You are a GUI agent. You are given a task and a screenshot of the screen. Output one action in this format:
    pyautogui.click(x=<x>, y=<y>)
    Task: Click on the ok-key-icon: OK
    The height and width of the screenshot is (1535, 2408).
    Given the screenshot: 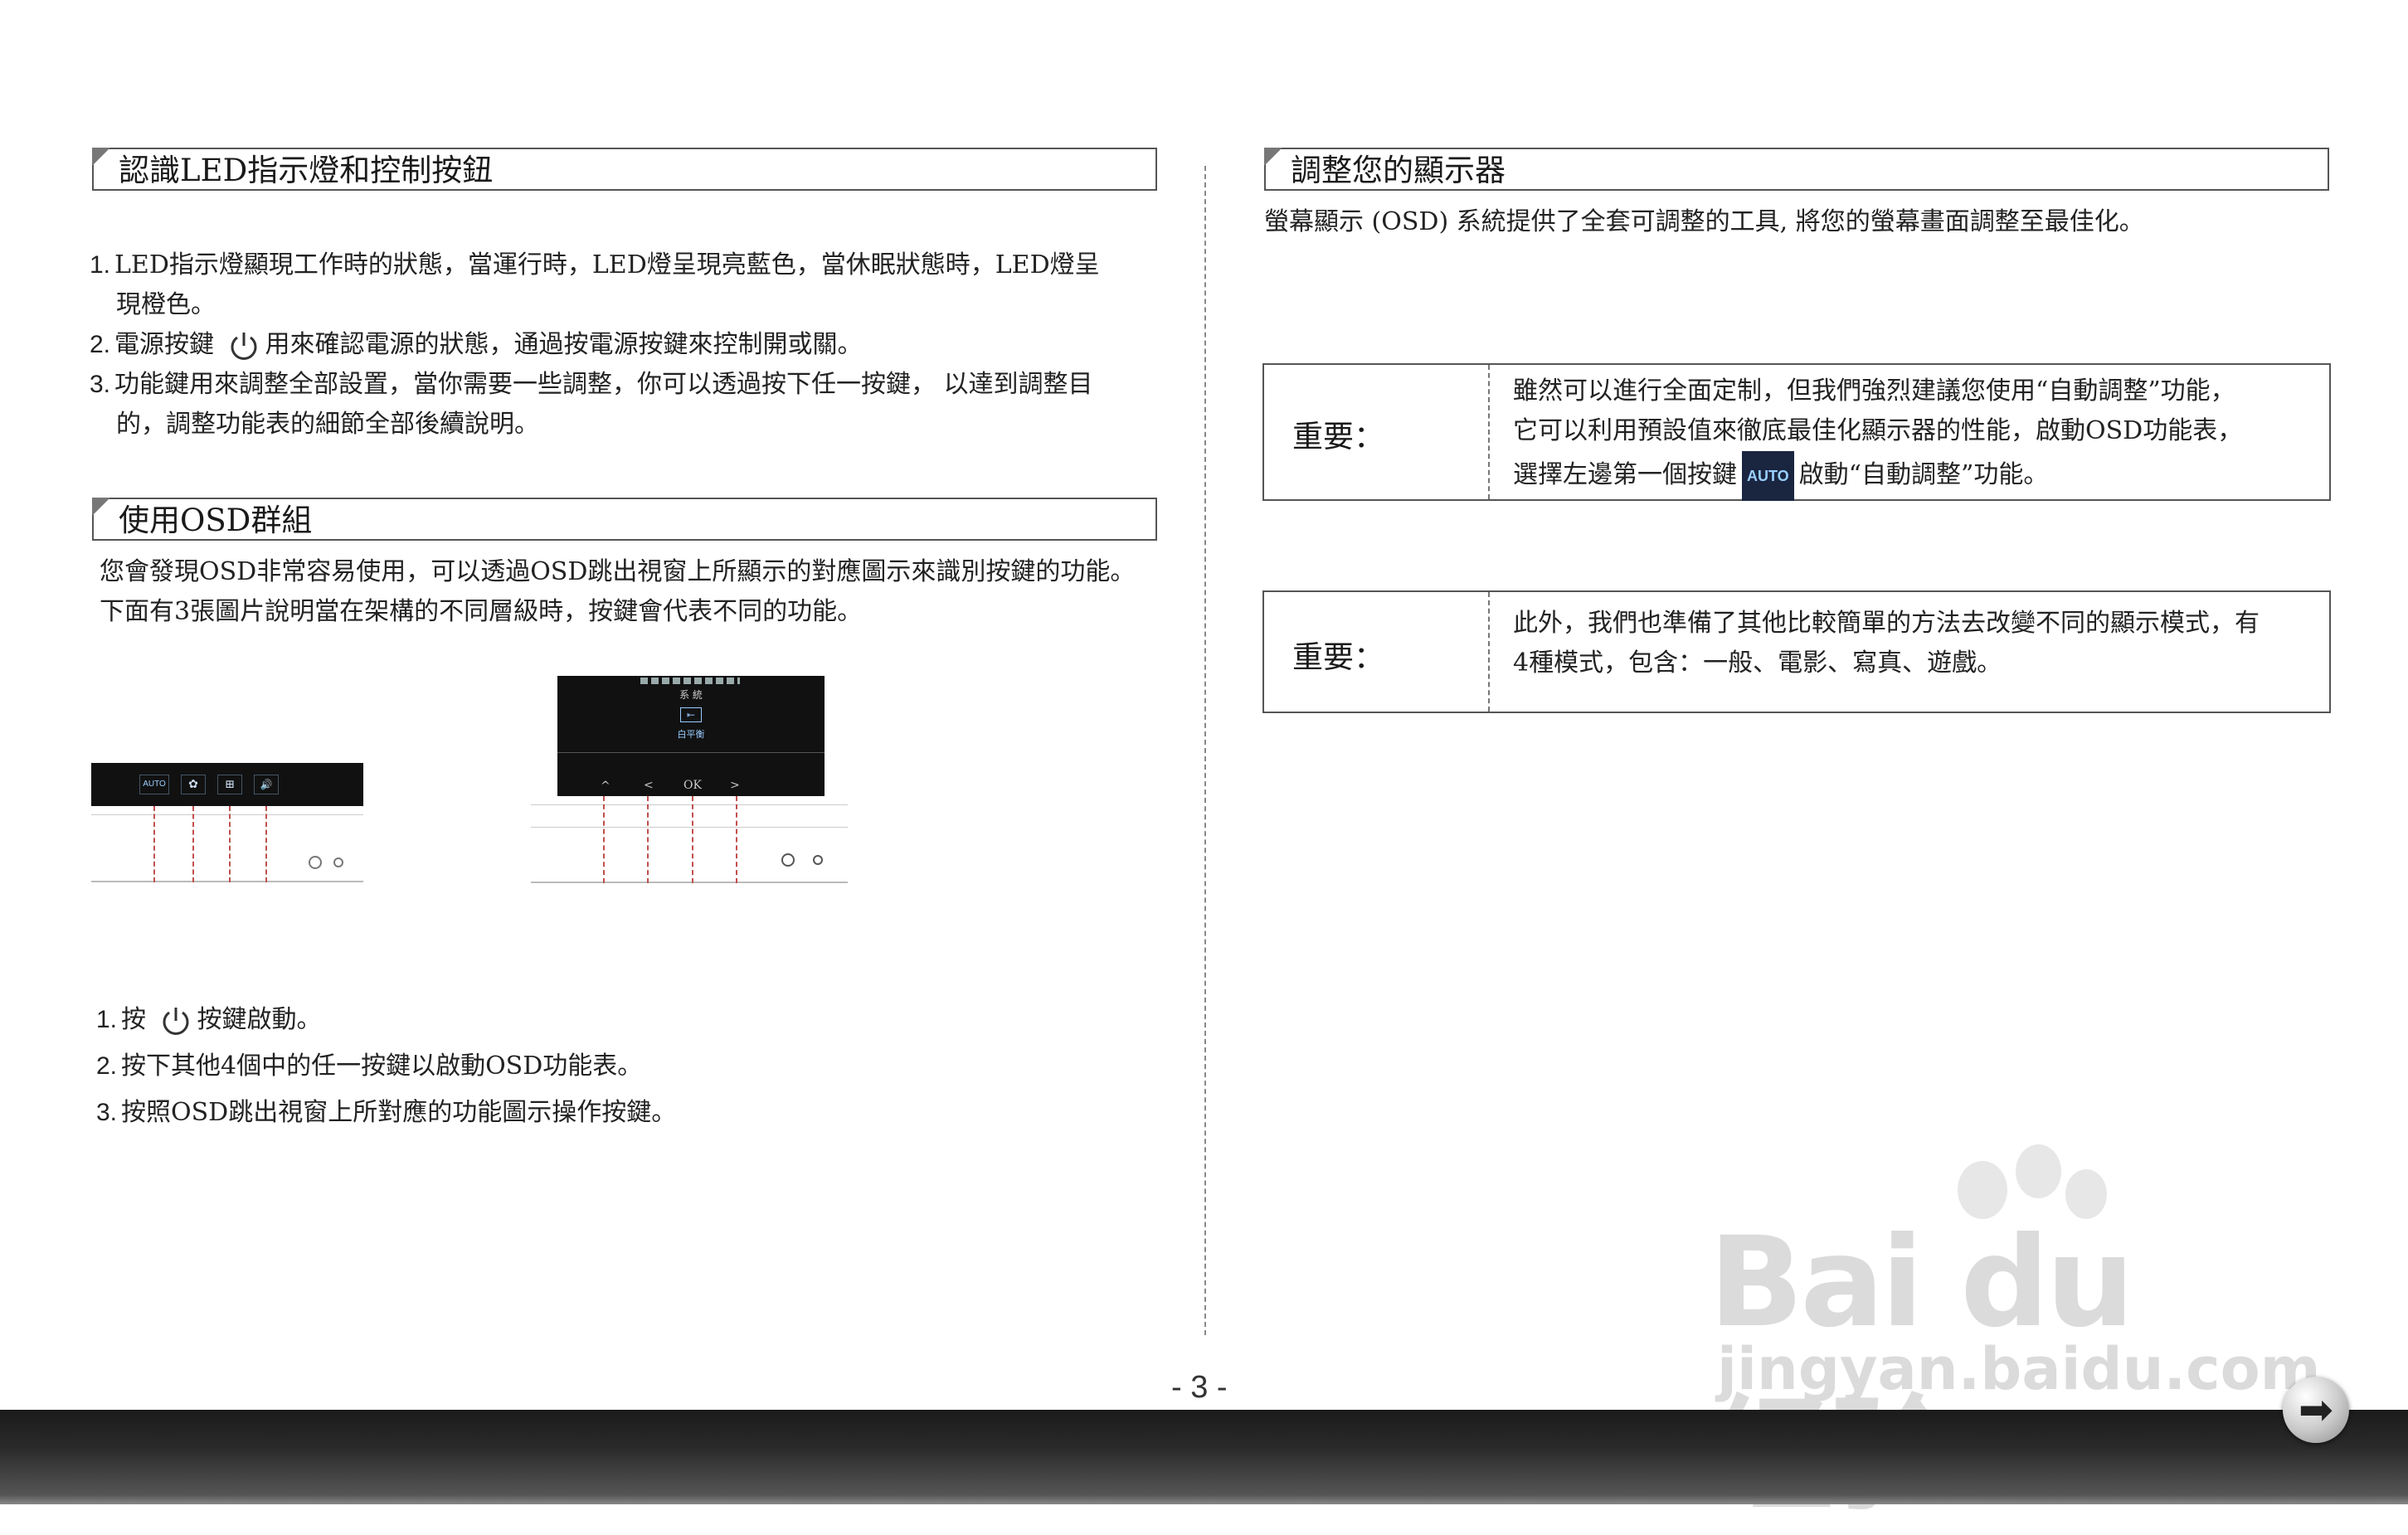 What is the action you would take?
    pyautogui.click(x=692, y=785)
    